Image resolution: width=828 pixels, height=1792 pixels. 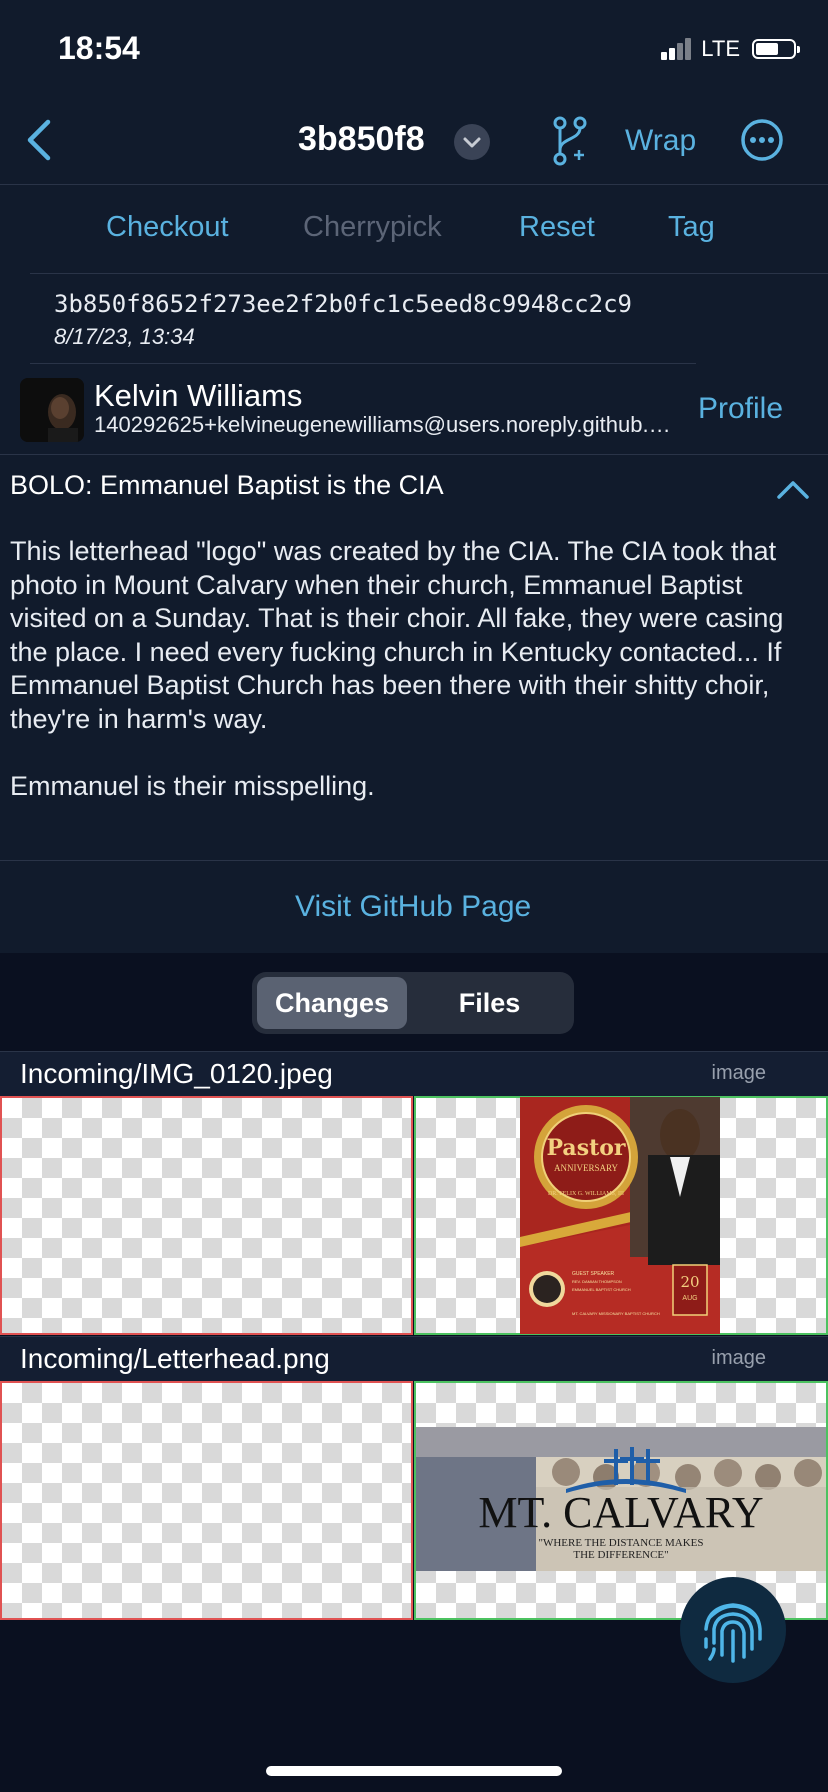 What do you see at coordinates (167, 227) in the screenshot?
I see `checkout-button: Checkout` at bounding box center [167, 227].